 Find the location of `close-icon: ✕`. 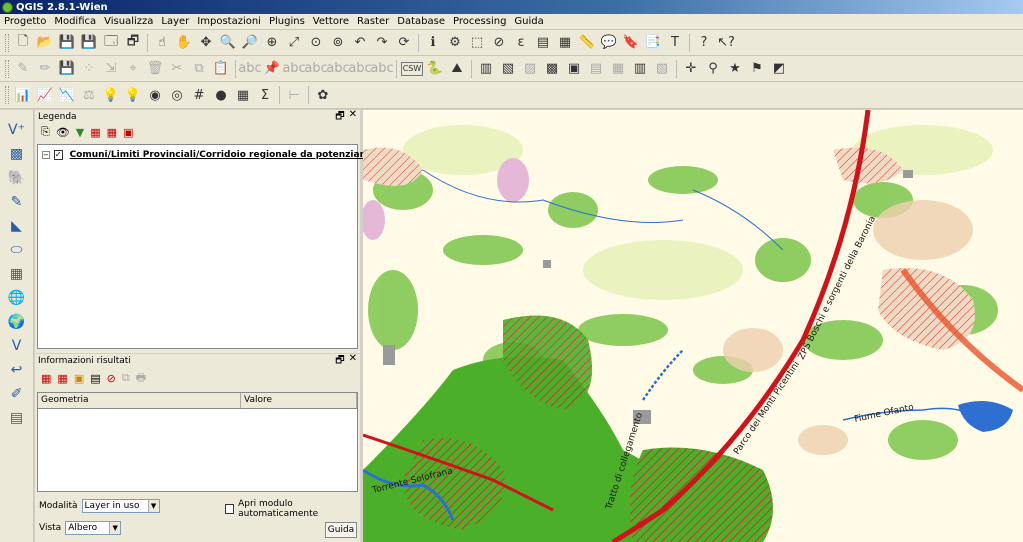

close-icon: ✕ is located at coordinates (353, 117).